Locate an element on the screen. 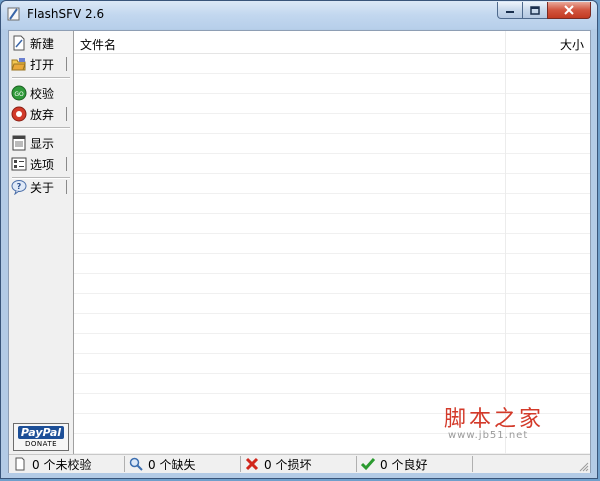 The height and width of the screenshot is (481, 600). unchecked-file-icon is located at coordinates (20, 464).